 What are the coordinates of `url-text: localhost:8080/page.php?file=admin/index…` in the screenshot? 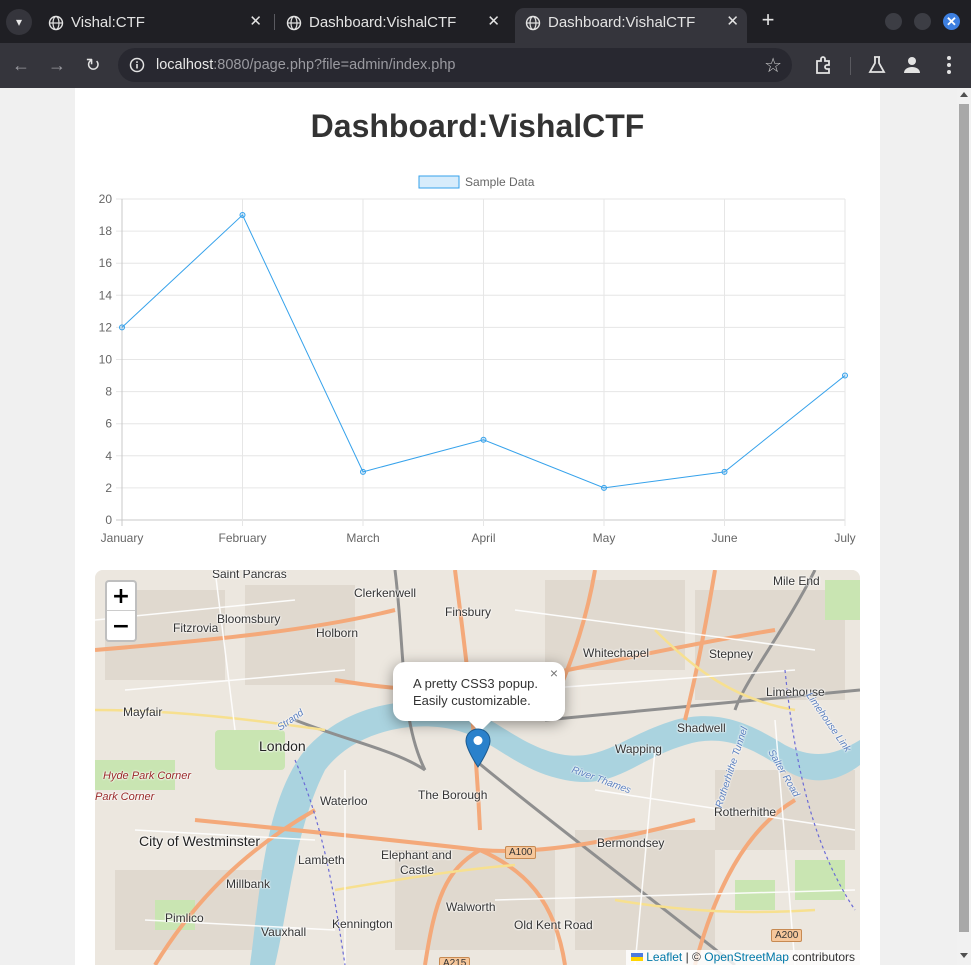 It's located at (306, 65).